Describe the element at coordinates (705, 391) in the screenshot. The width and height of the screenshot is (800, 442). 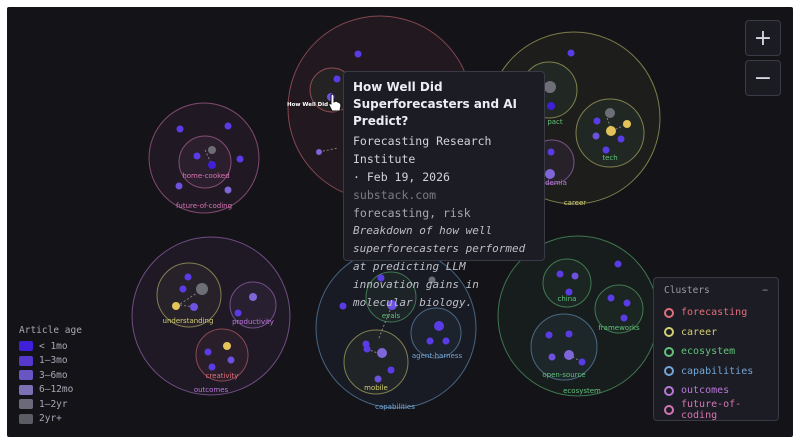
I see `cluster-item-label: outcomes` at that location.